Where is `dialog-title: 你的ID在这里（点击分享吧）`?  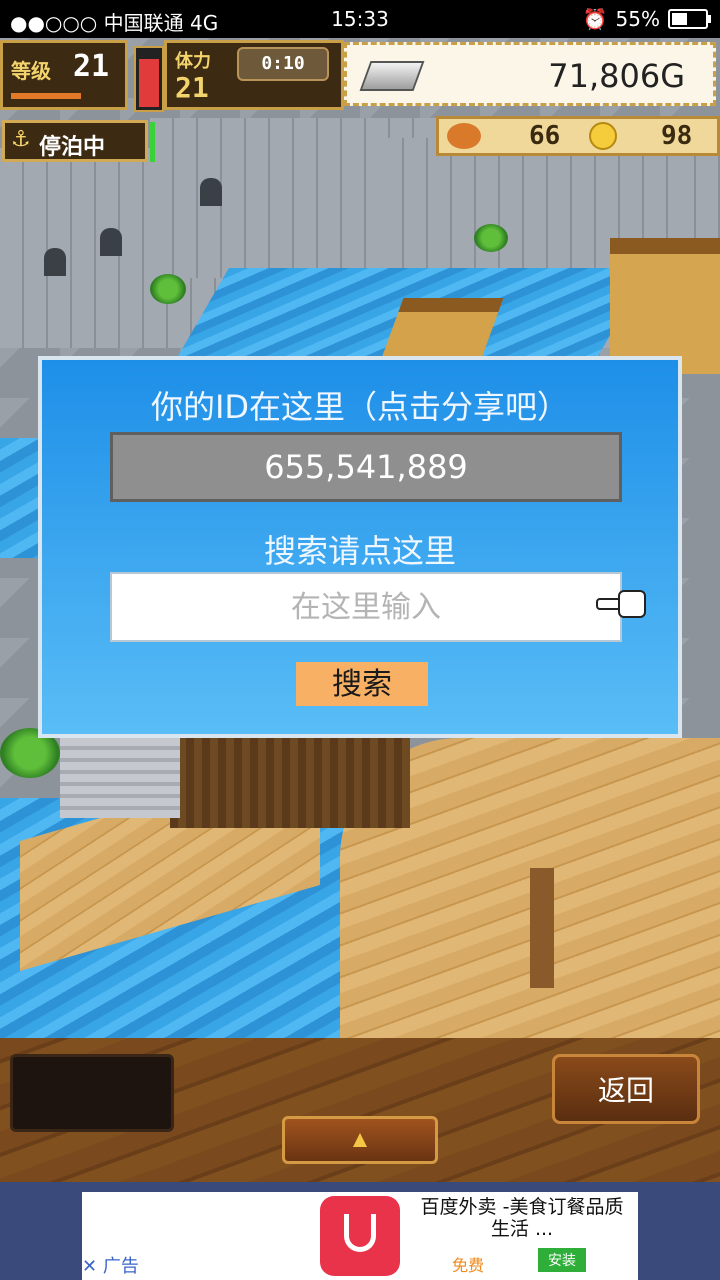 dialog-title: 你的ID在这里（点击分享吧） is located at coordinates (360, 405).